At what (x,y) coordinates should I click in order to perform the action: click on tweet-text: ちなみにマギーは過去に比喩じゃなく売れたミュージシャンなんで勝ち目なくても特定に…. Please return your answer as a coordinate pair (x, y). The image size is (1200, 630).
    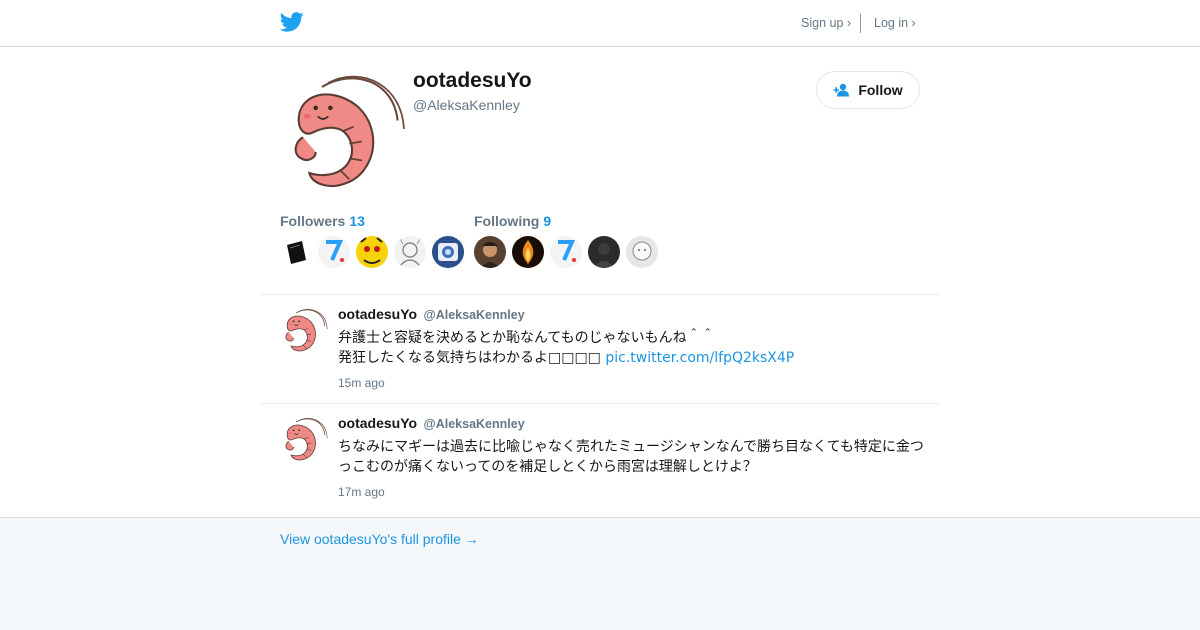
    Looking at the image, I should click on (638, 457).